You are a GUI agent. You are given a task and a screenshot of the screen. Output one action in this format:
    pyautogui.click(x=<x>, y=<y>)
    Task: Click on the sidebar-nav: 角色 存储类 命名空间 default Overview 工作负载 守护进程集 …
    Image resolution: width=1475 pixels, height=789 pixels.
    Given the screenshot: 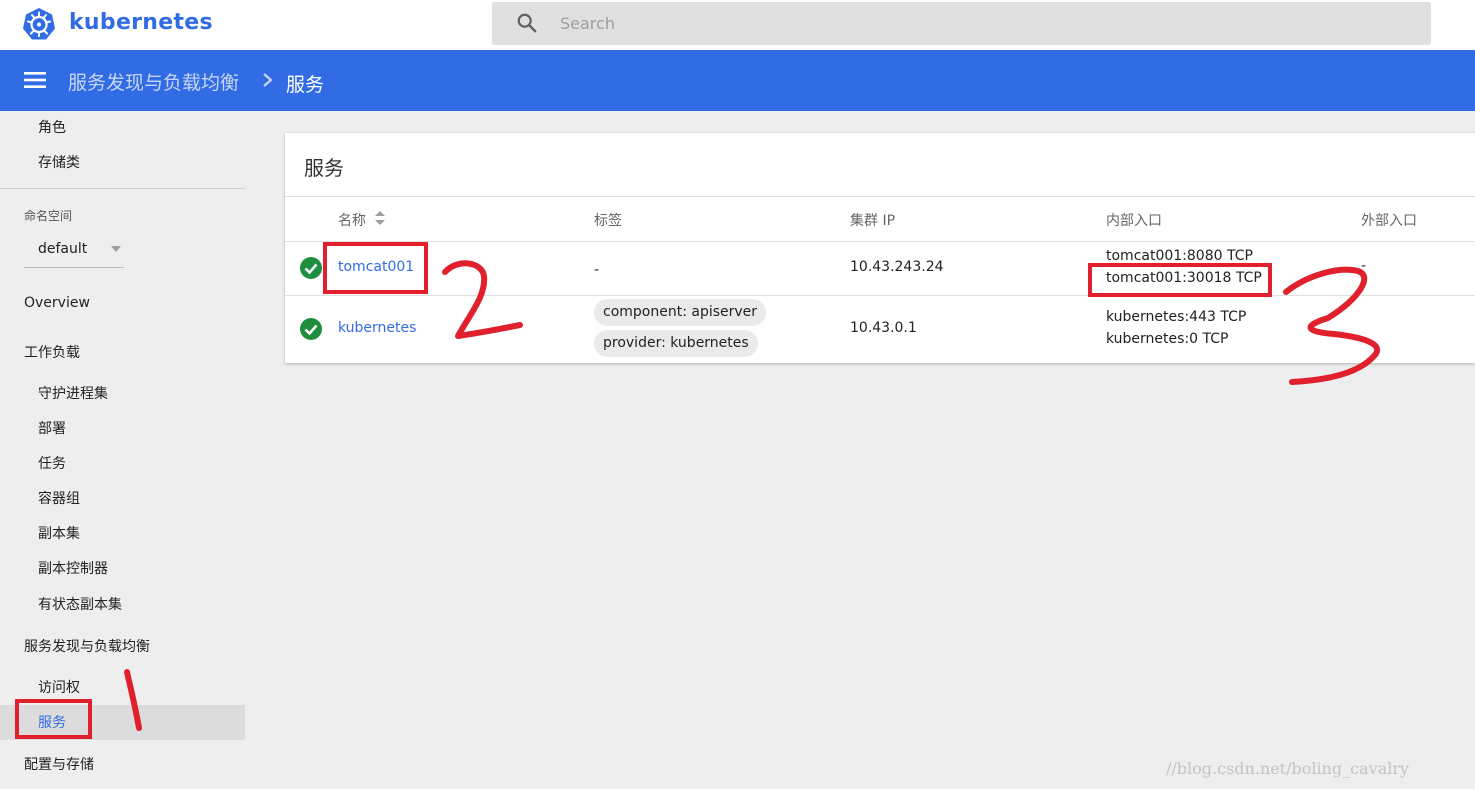 What is the action you would take?
    pyautogui.click(x=122, y=450)
    